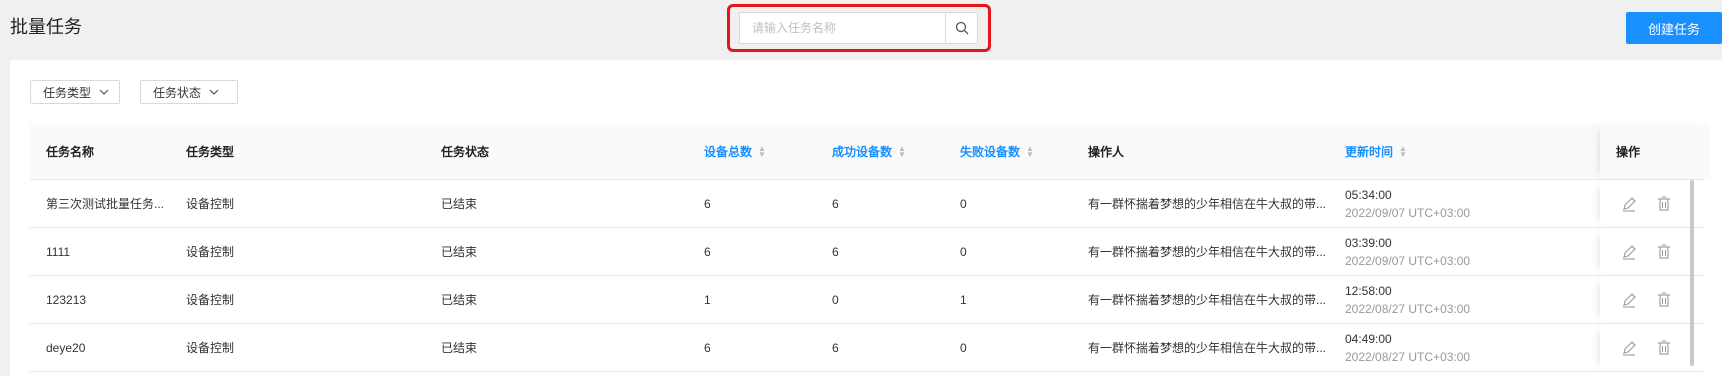 The width and height of the screenshot is (1722, 376). Describe the element at coordinates (67, 92) in the screenshot. I see `filter-label: 任务类型` at that location.